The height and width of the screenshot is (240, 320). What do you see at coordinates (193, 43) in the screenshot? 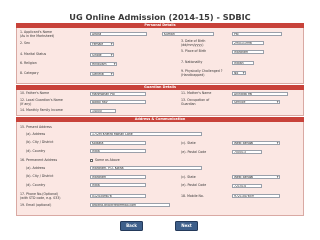
I see `dob-label: 3. Date of Birth (dd/mm/yyyy)` at bounding box center [193, 43].